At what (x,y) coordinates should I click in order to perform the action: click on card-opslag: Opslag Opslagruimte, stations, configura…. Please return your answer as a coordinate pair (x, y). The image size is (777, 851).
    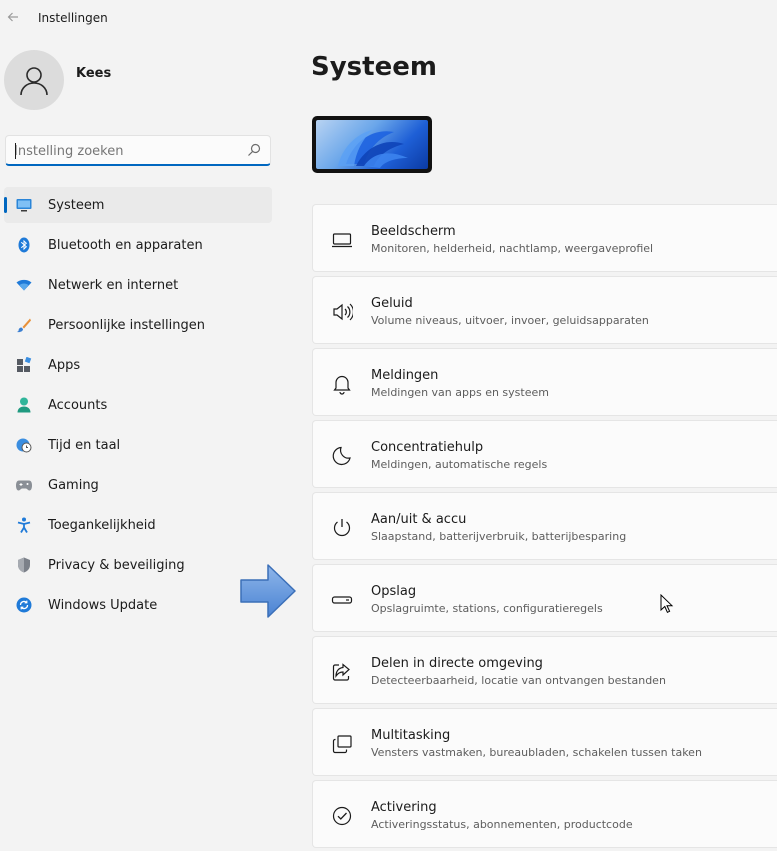
    Looking at the image, I should click on (544, 598).